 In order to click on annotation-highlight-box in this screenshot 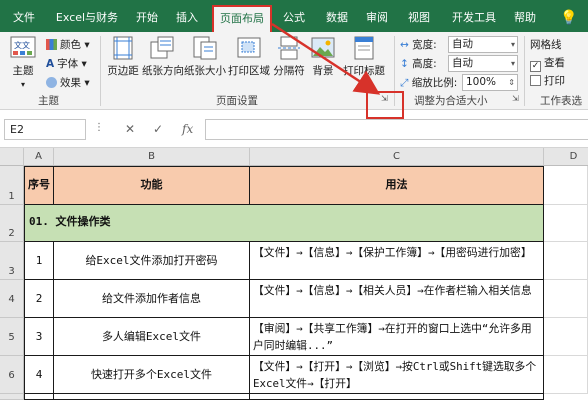, I will do `click(385, 105)`.